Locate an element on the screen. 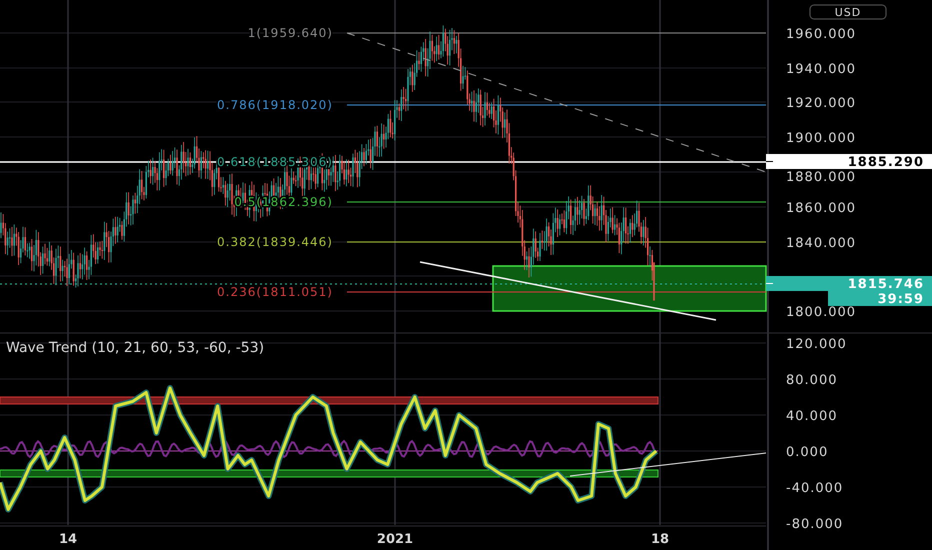 The width and height of the screenshot is (932, 550). price-tag: 1885.290 is located at coordinates (849, 162).